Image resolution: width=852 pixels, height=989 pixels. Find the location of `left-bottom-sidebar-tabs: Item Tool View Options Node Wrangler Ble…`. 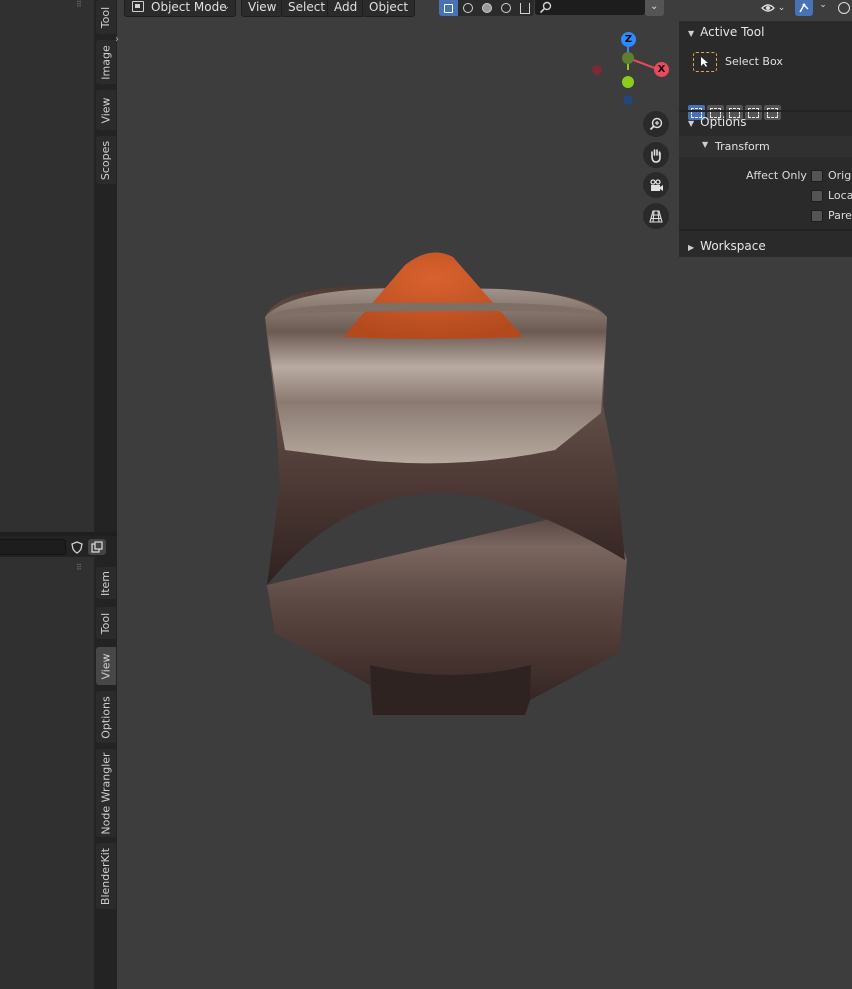

left-bottom-sidebar-tabs: Item Tool View Options Node Wrangler Ble… is located at coordinates (105, 773).